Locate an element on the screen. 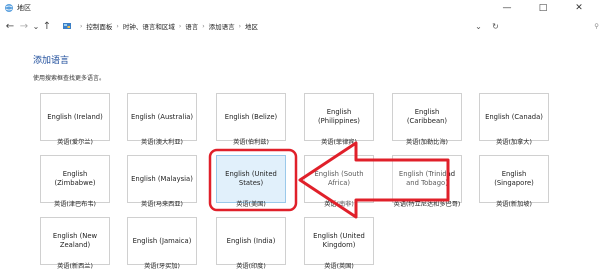  language-caption: 英语(美国) is located at coordinates (251, 204).